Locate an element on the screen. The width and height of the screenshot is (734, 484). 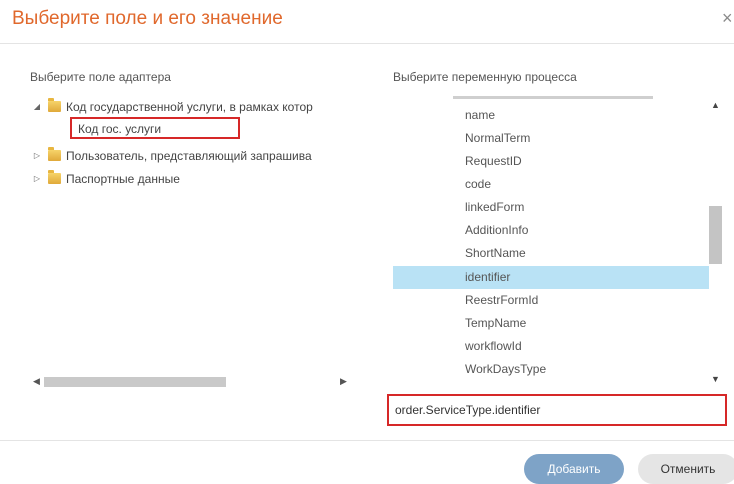
partial-row is located at coordinates (553, 97).